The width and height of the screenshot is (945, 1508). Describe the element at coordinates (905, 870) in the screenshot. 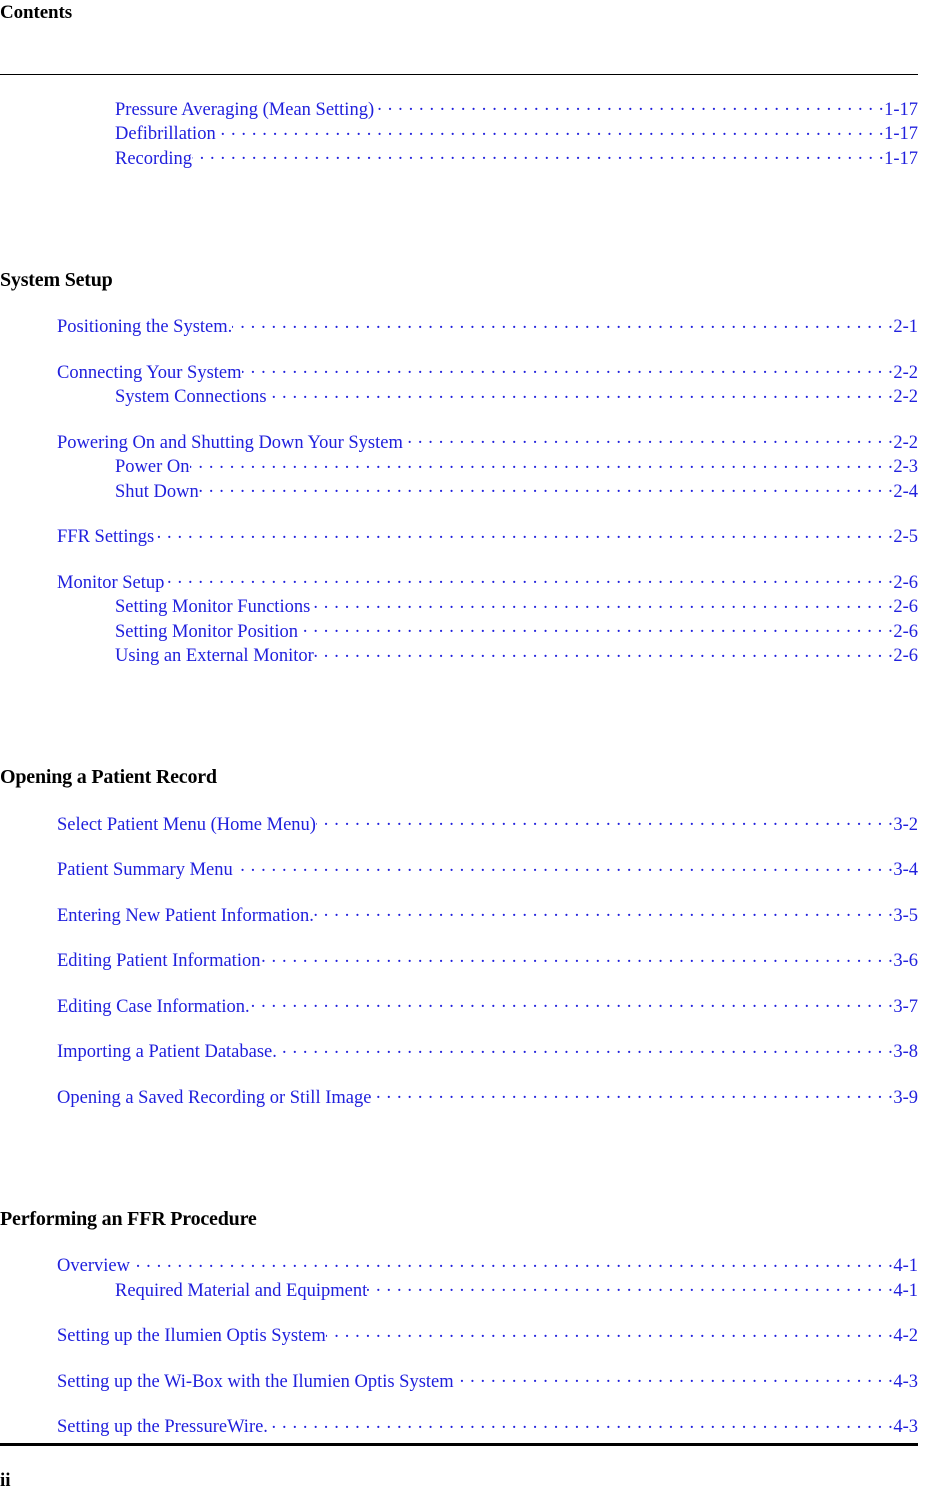

I see `toc-entry-page-number: 3-4` at that location.